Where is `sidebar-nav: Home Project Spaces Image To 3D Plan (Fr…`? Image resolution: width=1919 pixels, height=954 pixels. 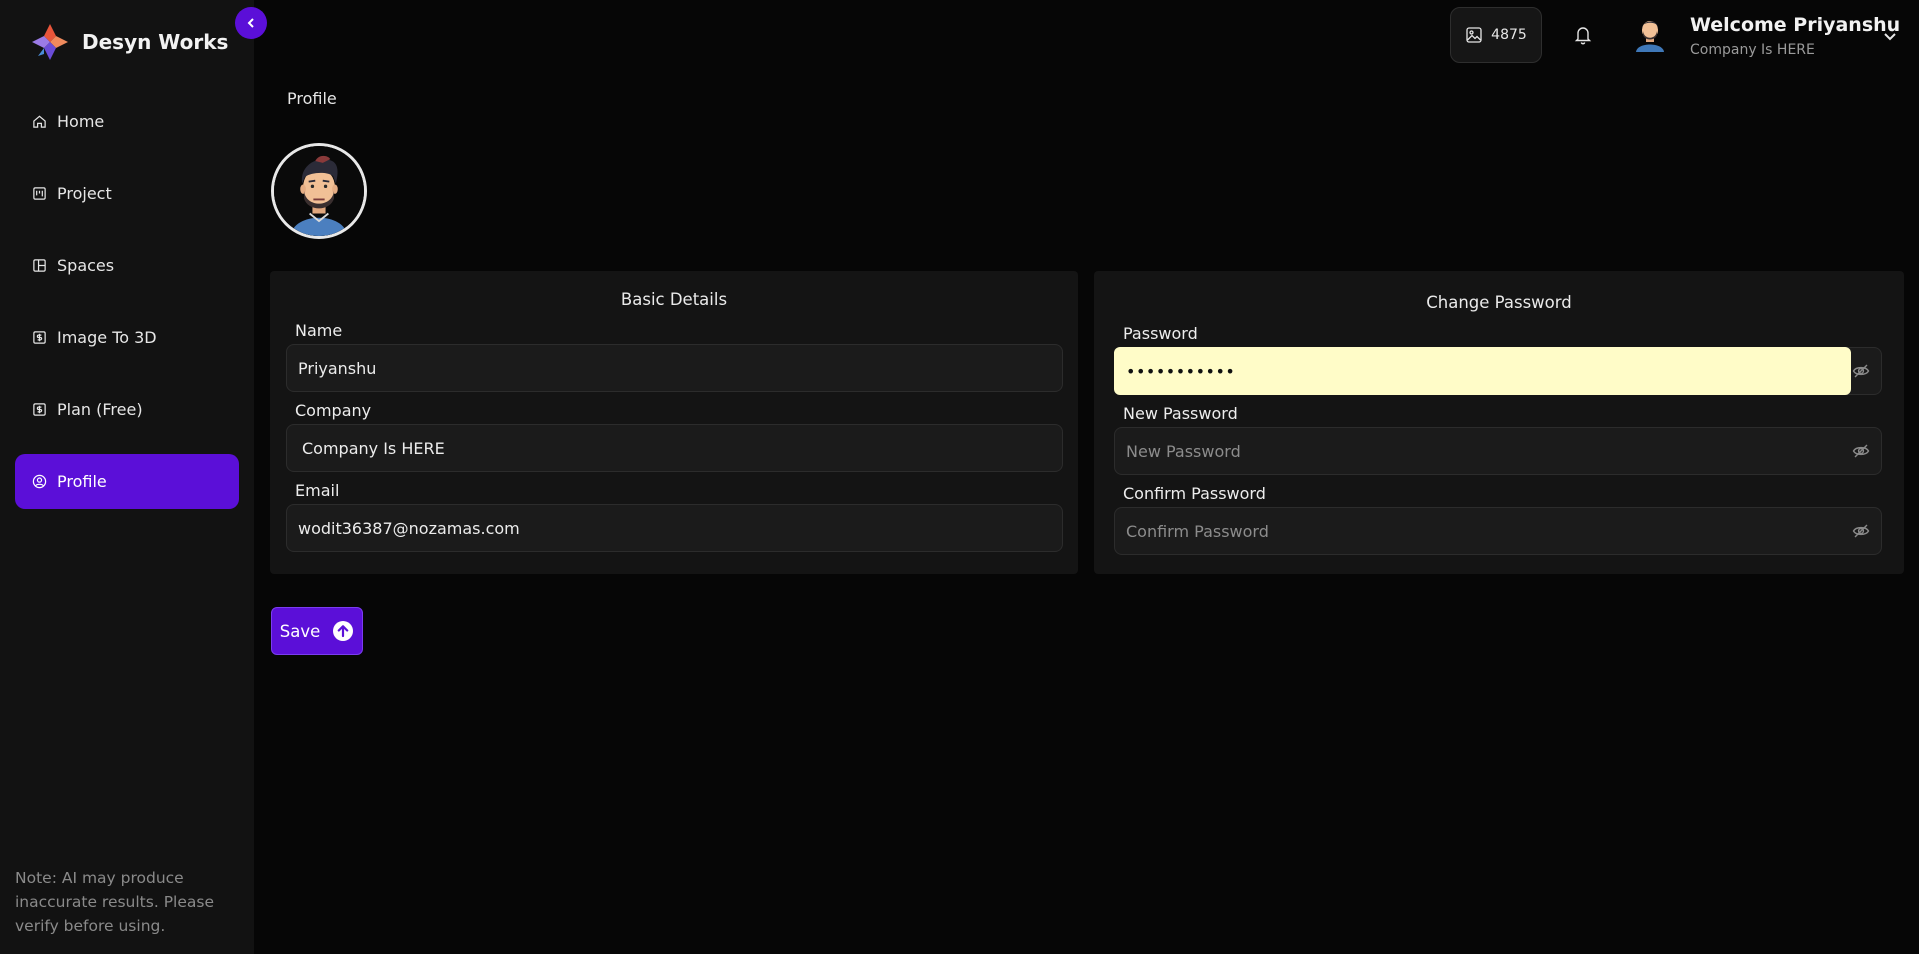
sidebar-nav: Home Project Spaces Image To 3D Plan (Fr… is located at coordinates (127, 310).